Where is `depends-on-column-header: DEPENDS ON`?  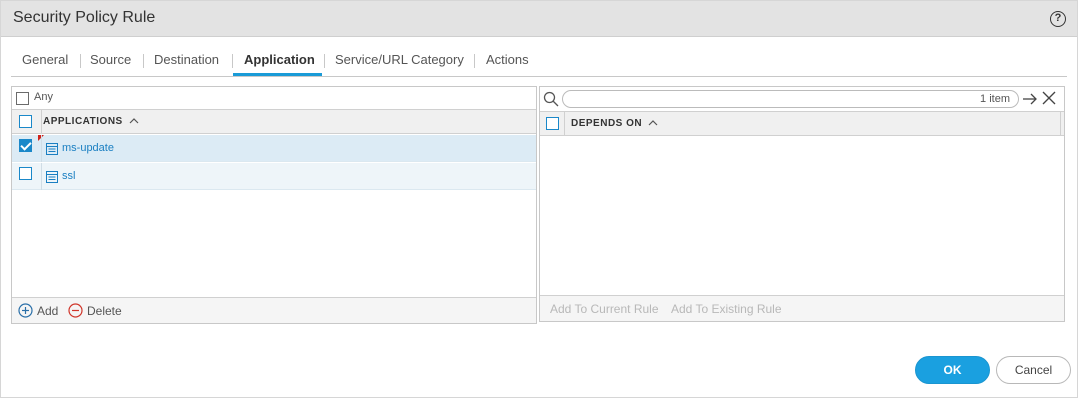
depends-on-column-header: DEPENDS ON is located at coordinates (606, 123).